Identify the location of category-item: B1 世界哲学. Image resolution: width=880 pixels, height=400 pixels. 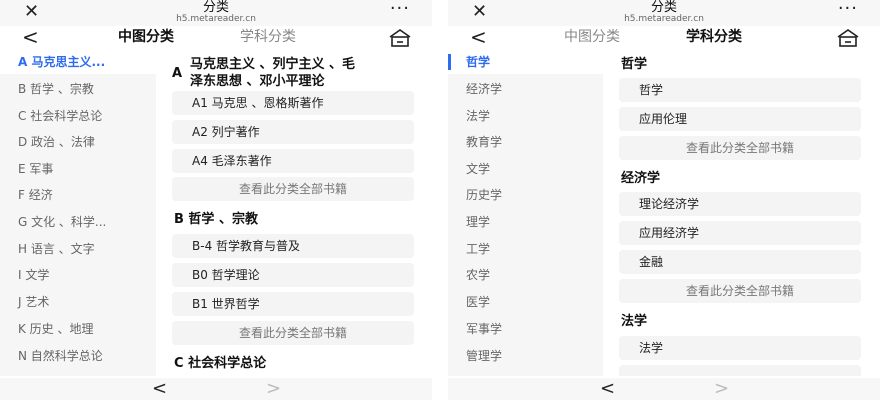
(293, 304).